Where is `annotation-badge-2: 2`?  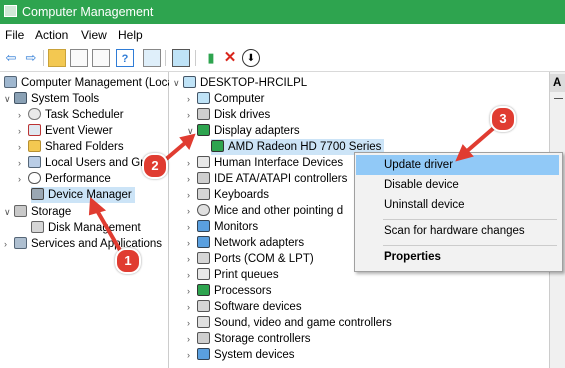 annotation-badge-2: 2 is located at coordinates (155, 166).